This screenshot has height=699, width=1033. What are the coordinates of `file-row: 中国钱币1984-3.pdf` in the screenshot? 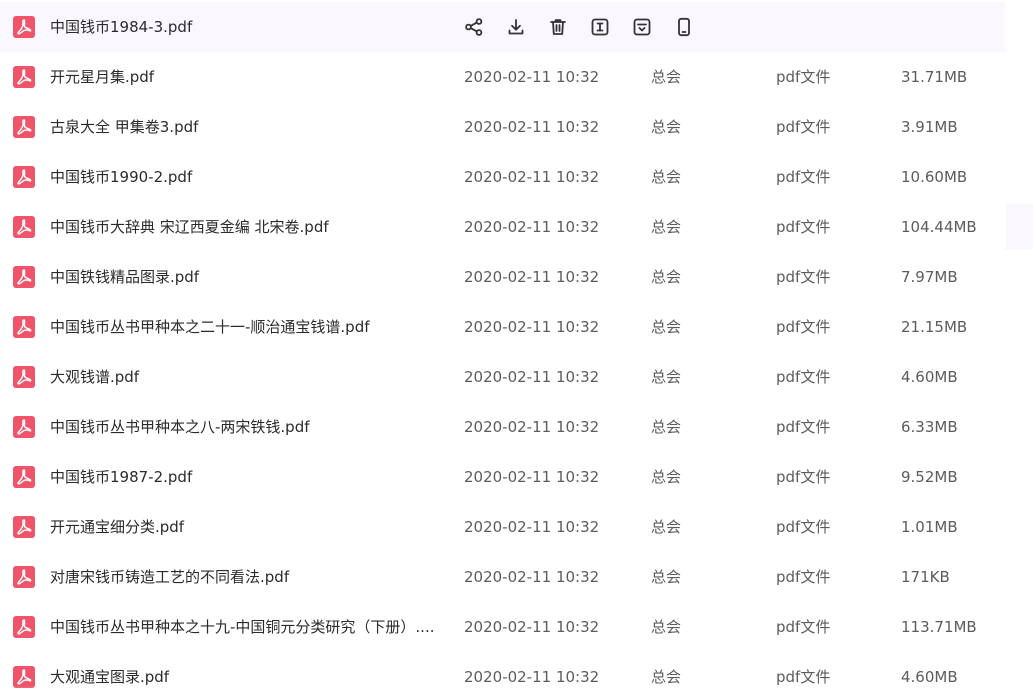 It's located at (502, 27).